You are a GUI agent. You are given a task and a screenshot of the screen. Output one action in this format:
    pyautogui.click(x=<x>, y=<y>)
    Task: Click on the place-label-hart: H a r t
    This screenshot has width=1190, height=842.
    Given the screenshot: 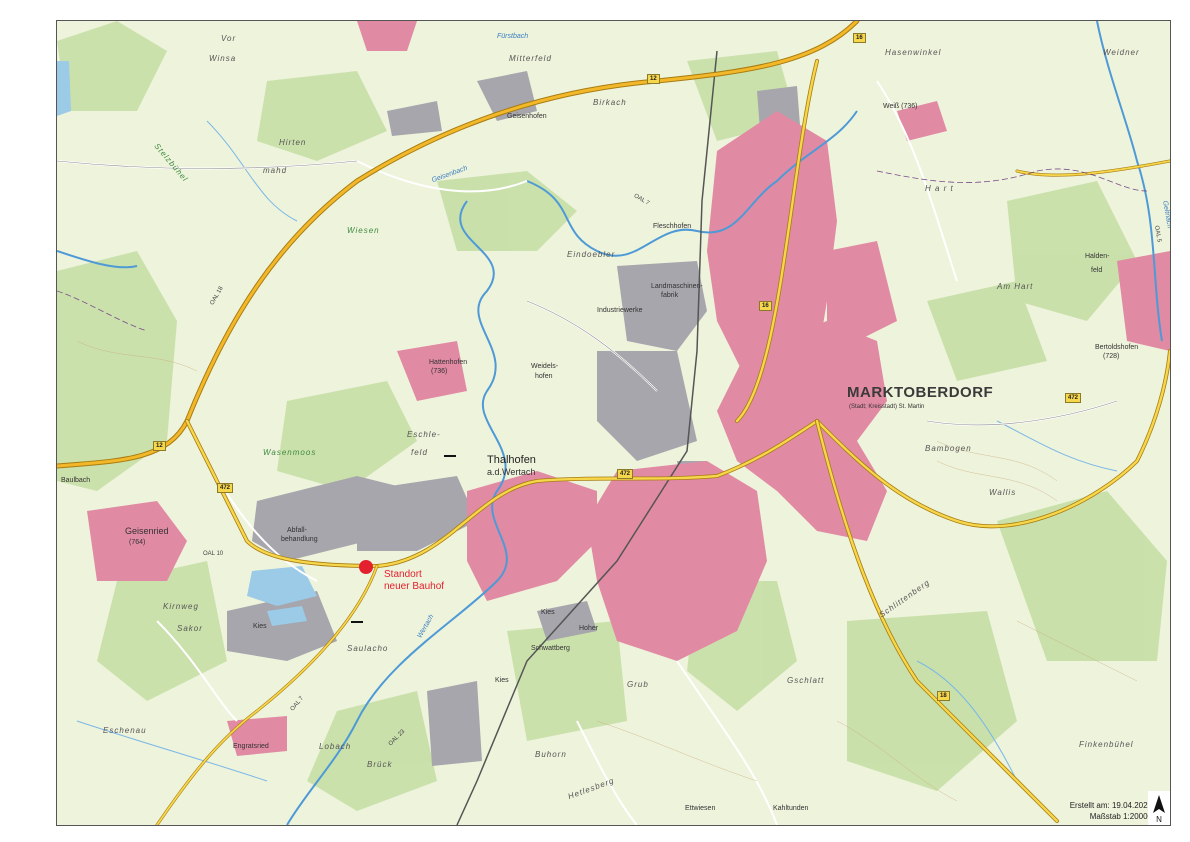 What is the action you would take?
    pyautogui.click(x=939, y=188)
    